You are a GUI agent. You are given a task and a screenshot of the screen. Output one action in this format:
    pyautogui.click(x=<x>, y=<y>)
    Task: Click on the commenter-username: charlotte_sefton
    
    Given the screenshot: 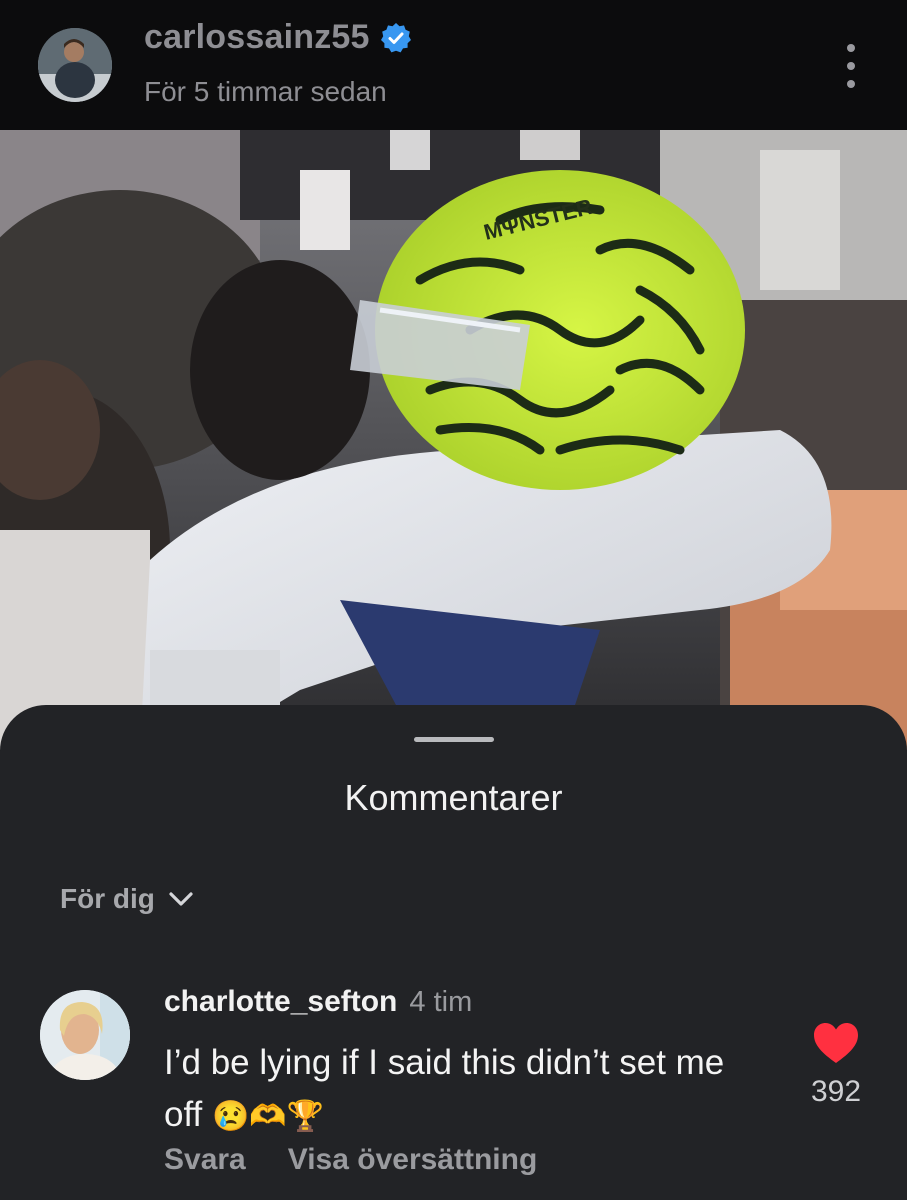 What is the action you would take?
    pyautogui.click(x=280, y=1002)
    